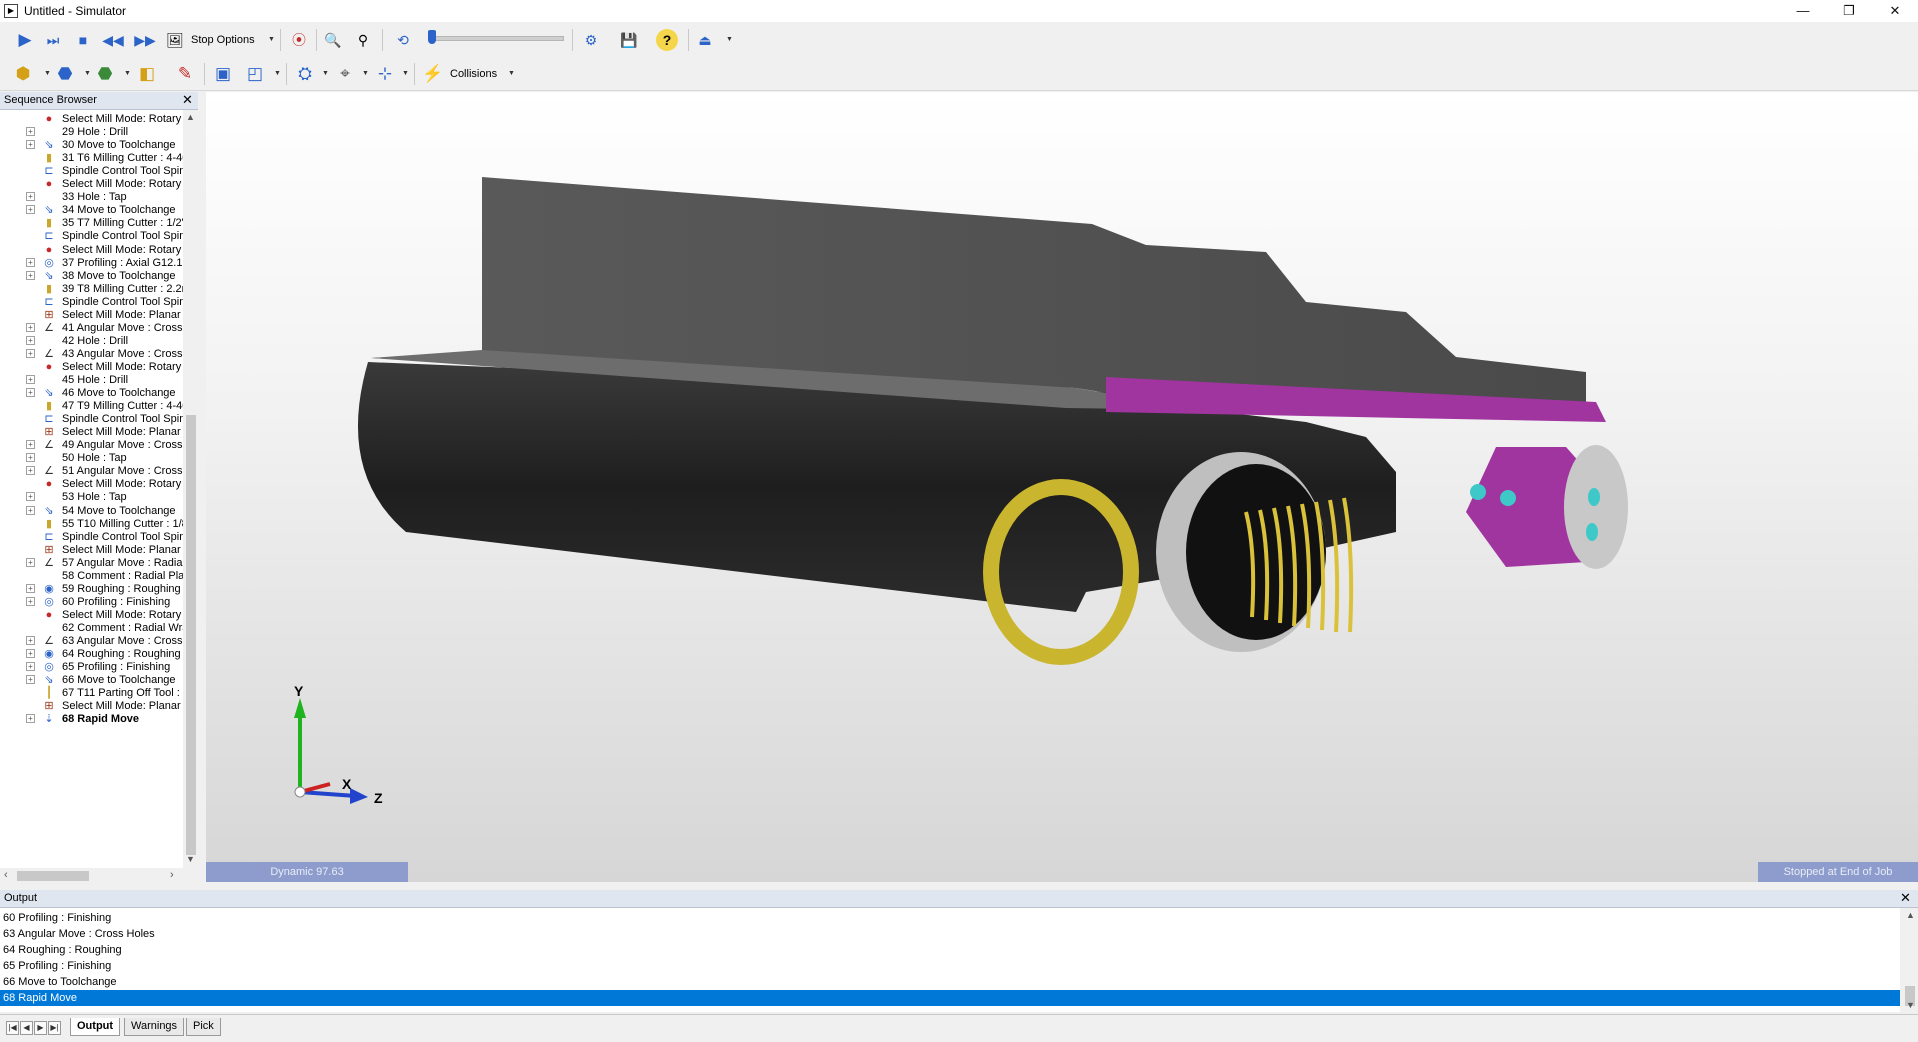  Describe the element at coordinates (127, 73) in the screenshot. I see `fixture-dropdown-icon: ▼` at that location.